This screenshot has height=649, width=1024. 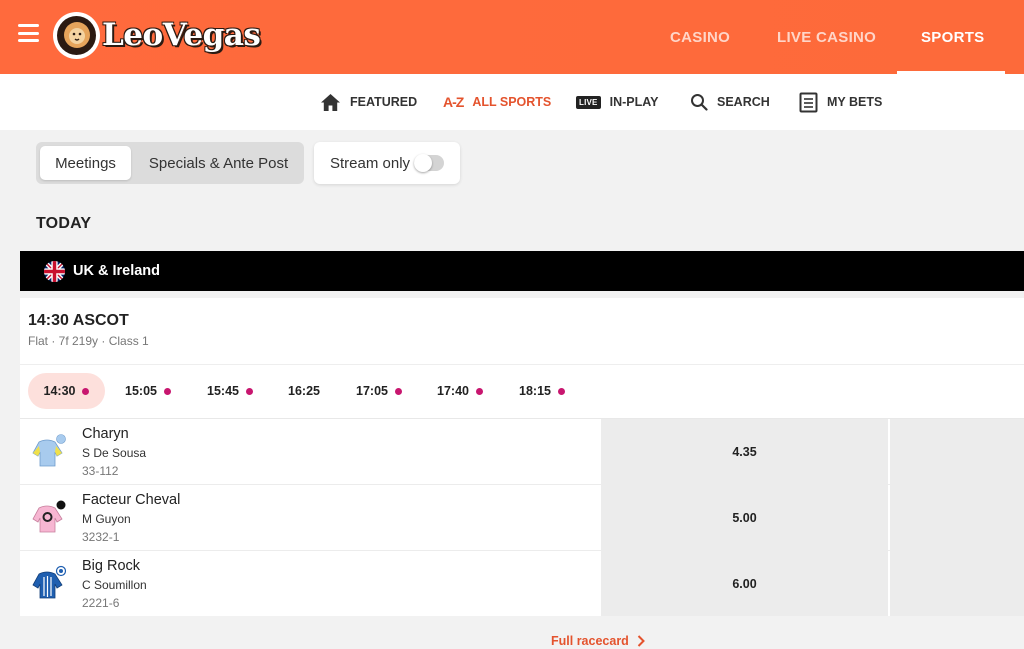 I want to click on a-z-icon: A-Z, so click(x=453, y=102).